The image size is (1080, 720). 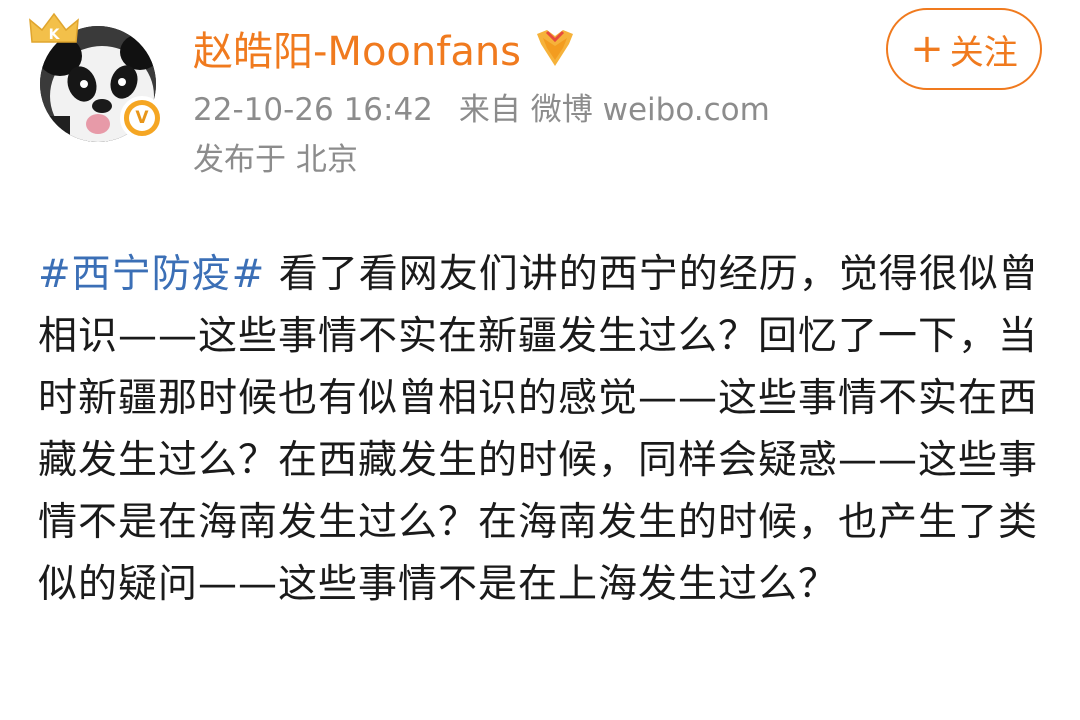 What do you see at coordinates (555, 48) in the screenshot?
I see `medal-icon` at bounding box center [555, 48].